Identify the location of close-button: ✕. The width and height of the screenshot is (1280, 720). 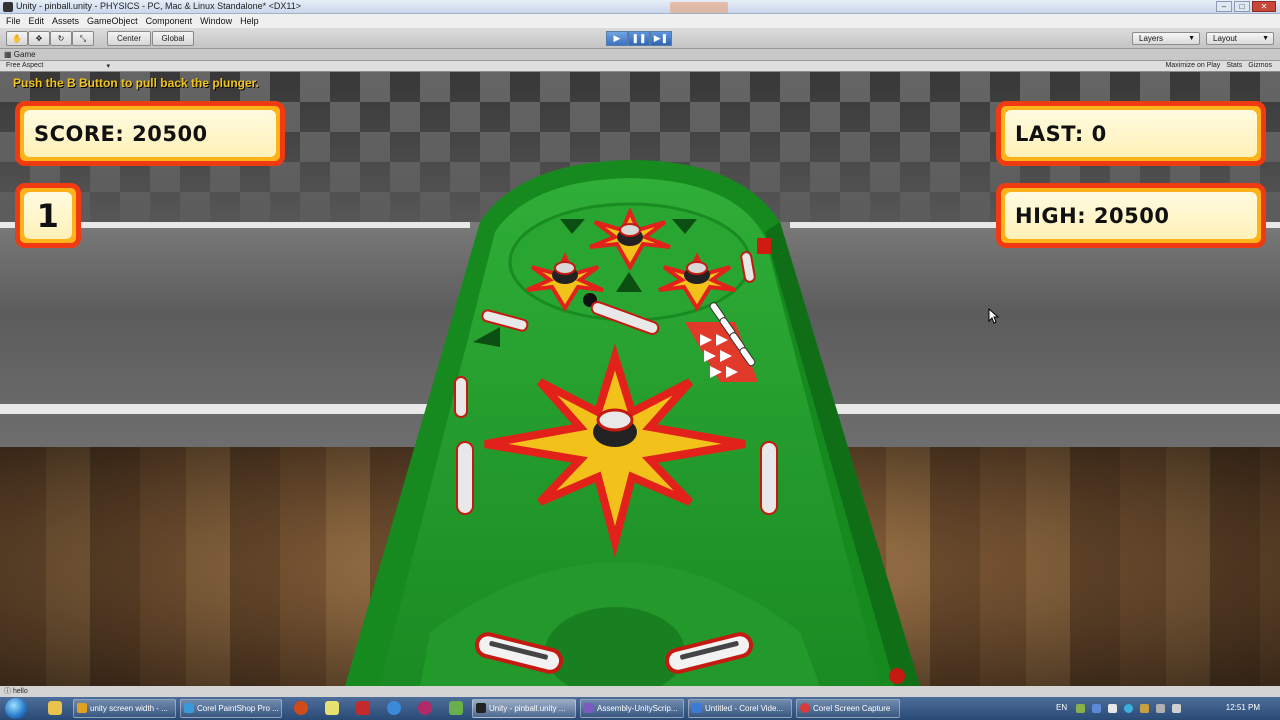
(1264, 6).